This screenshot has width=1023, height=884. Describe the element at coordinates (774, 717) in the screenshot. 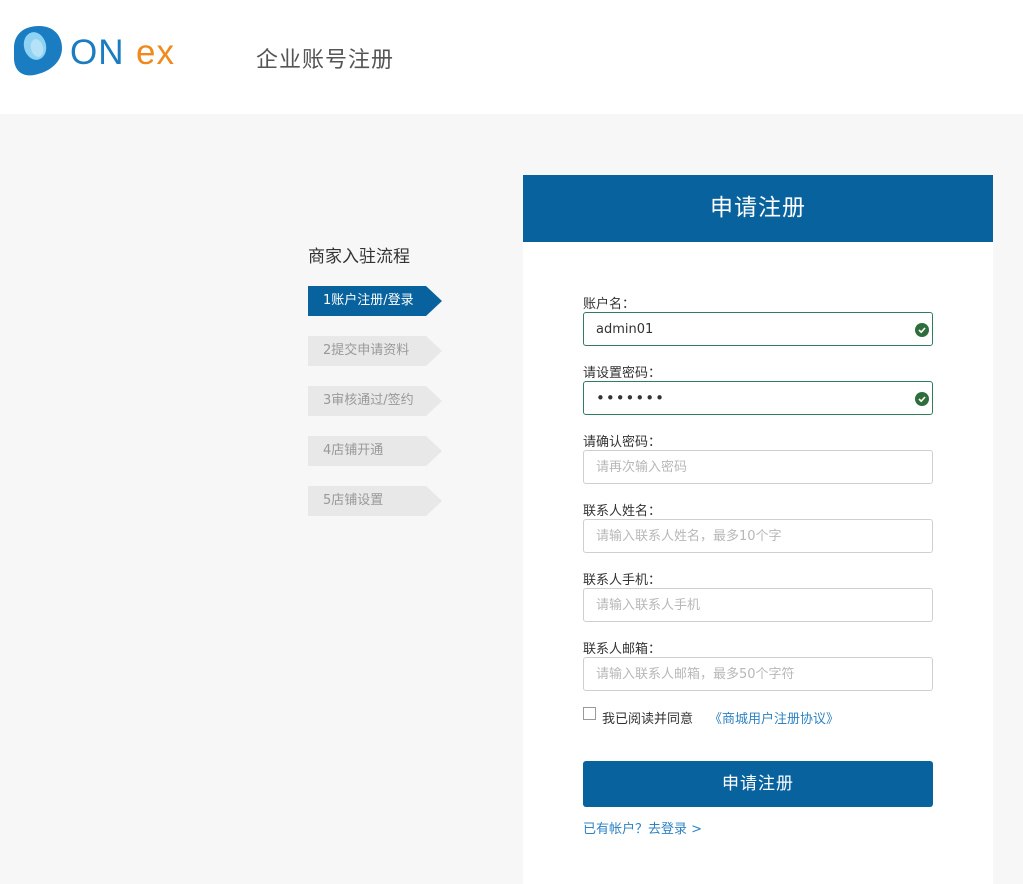

I see `agreement-link: 《商城用户注册协议》` at that location.